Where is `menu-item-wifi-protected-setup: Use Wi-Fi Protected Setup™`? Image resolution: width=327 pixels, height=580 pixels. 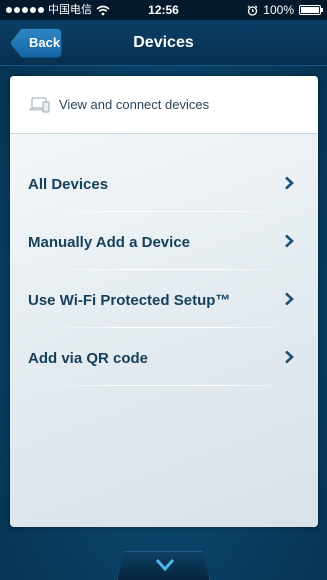
menu-item-wifi-protected-setup: Use Wi-Fi Protected Setup™ is located at coordinates (164, 300).